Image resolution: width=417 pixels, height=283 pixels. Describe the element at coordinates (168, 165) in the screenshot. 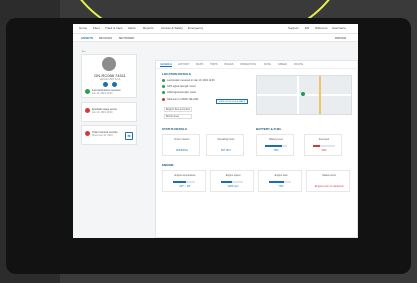

I see `engine-title: ENGINE` at that location.